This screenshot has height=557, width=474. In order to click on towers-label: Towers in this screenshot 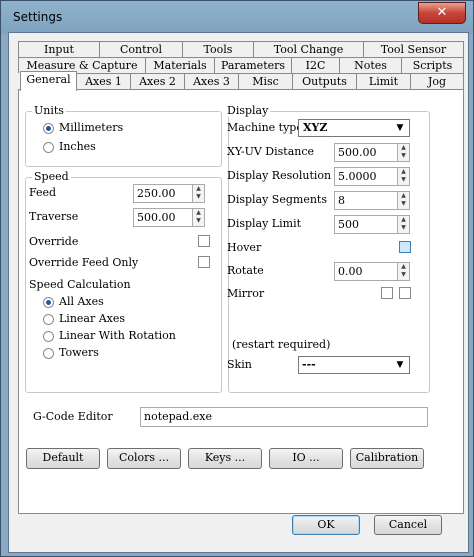, I will do `click(79, 352)`.